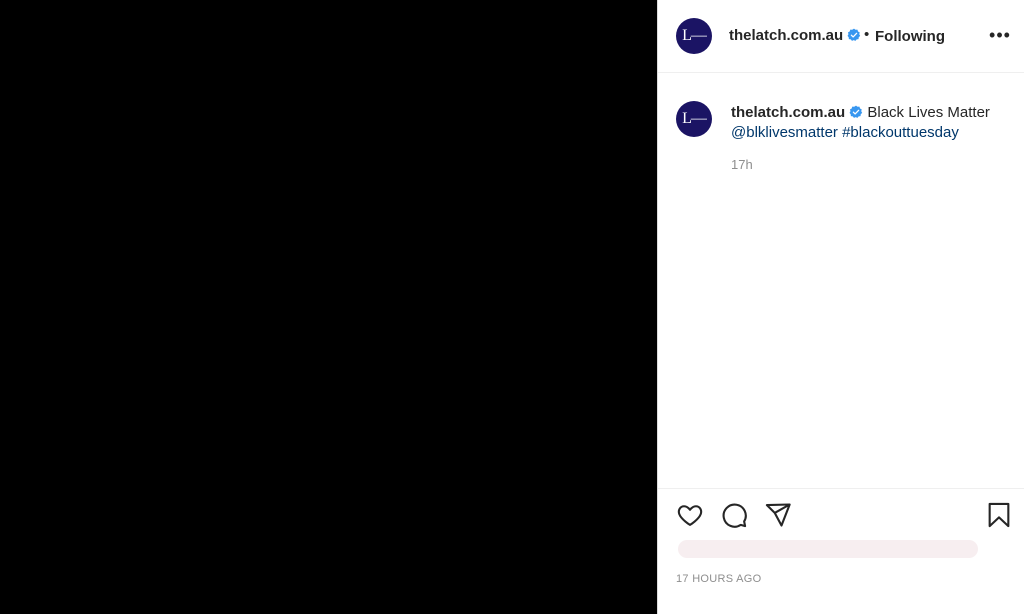 Image resolution: width=1024 pixels, height=614 pixels. What do you see at coordinates (719, 579) in the screenshot?
I see `post-timestamp: 17 HOURS AGO` at bounding box center [719, 579].